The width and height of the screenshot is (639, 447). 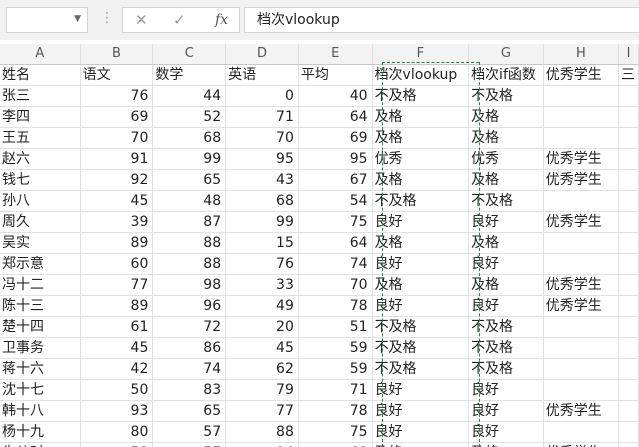 What do you see at coordinates (40, 264) in the screenshot?
I see `table-cell: 郑示意` at bounding box center [40, 264].